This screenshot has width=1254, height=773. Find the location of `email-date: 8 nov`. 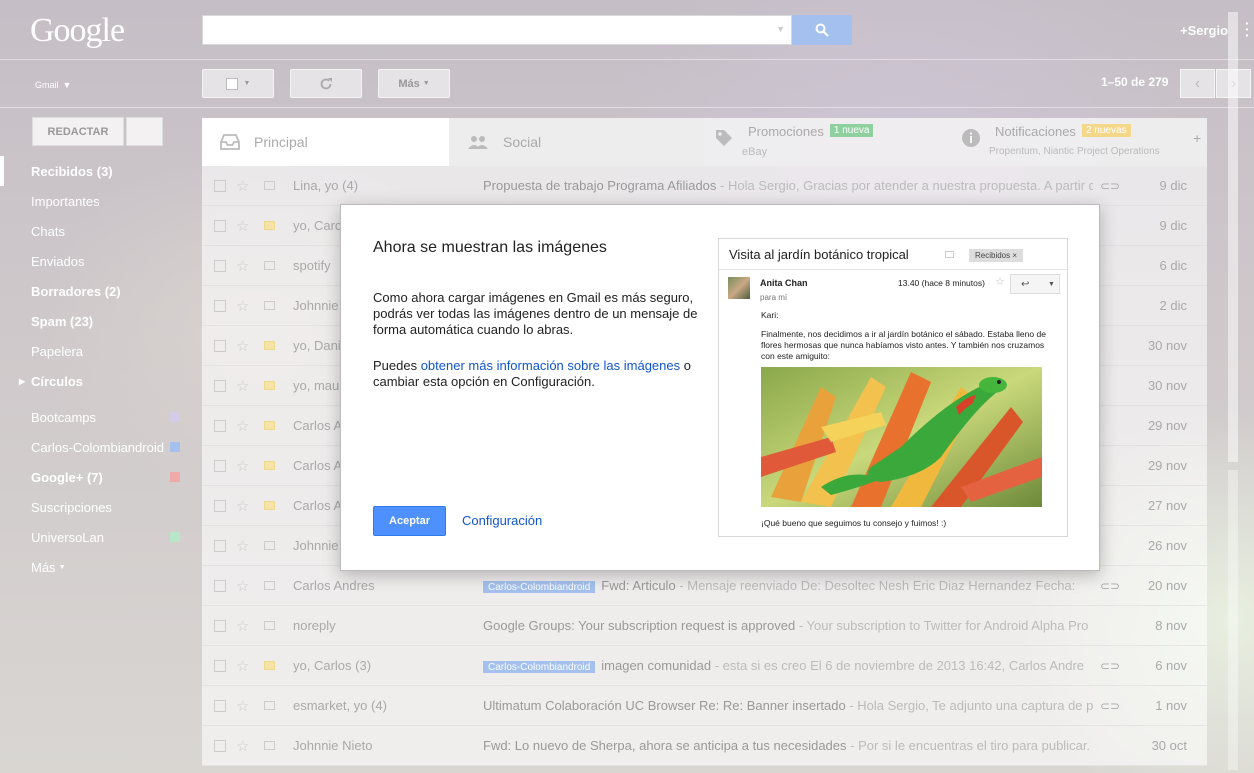

email-date: 8 nov is located at coordinates (1171, 625).